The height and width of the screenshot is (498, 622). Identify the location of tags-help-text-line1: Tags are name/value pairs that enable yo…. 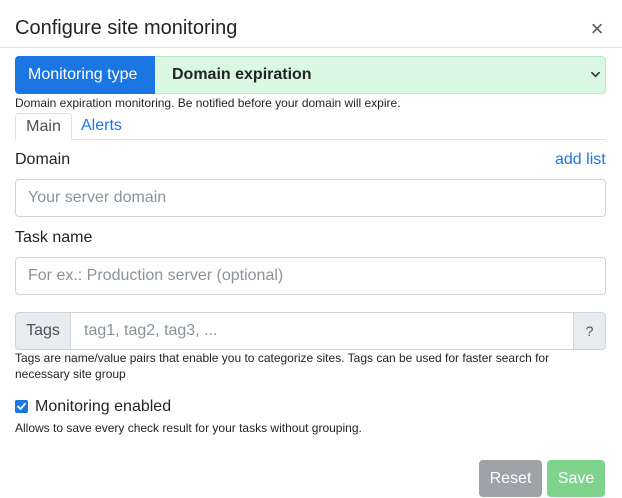
(282, 358).